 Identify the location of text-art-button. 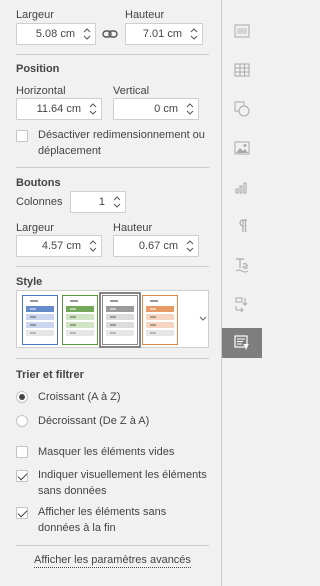
(242, 265).